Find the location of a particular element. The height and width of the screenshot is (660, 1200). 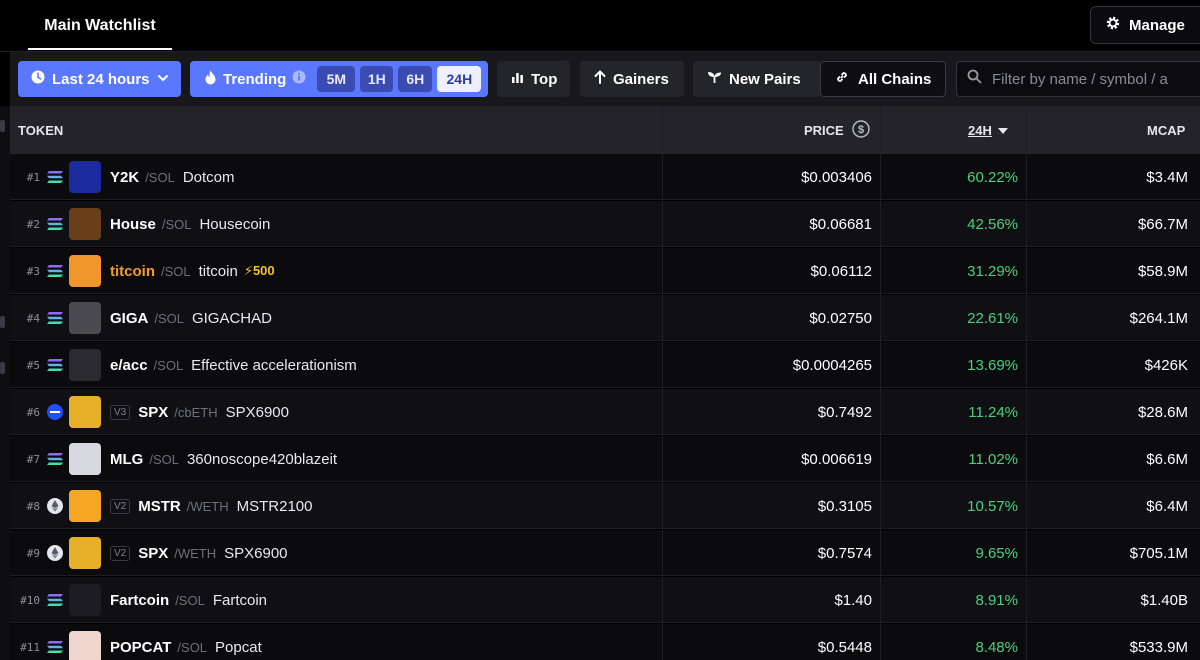

gainers-button: Gainers is located at coordinates (632, 79).